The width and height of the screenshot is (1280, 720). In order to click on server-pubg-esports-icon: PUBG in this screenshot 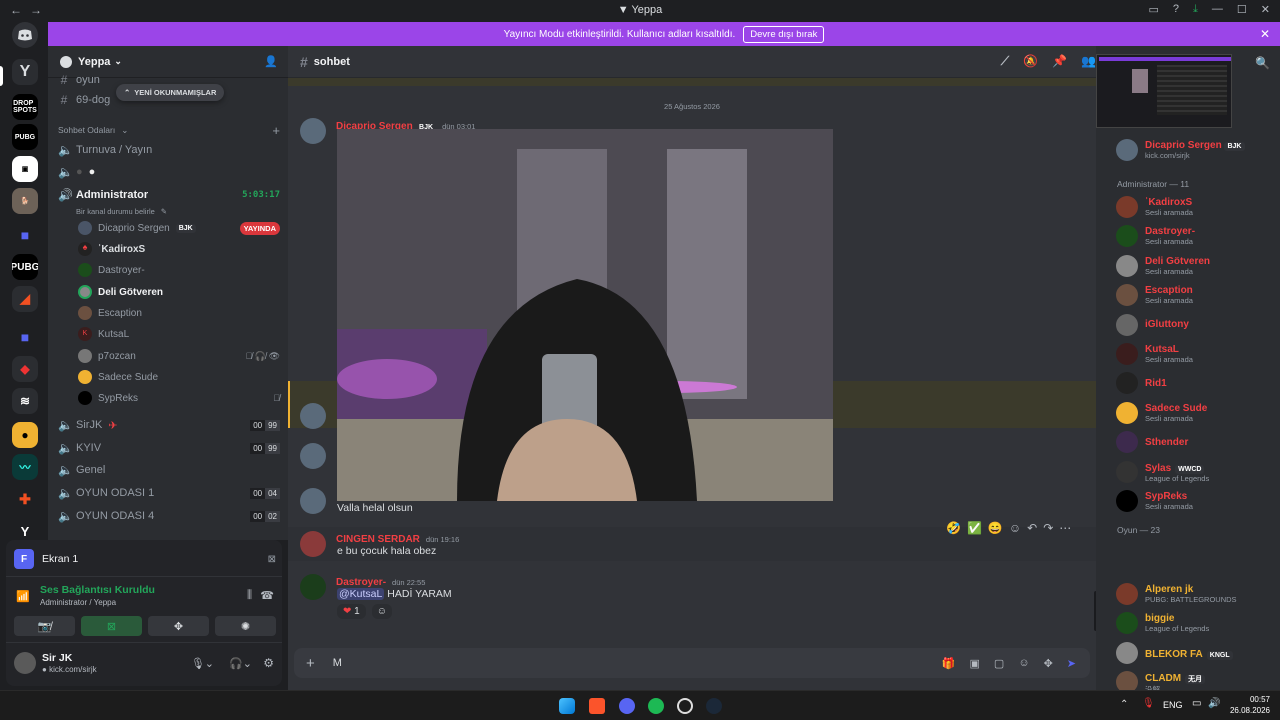, I will do `click(25, 137)`.